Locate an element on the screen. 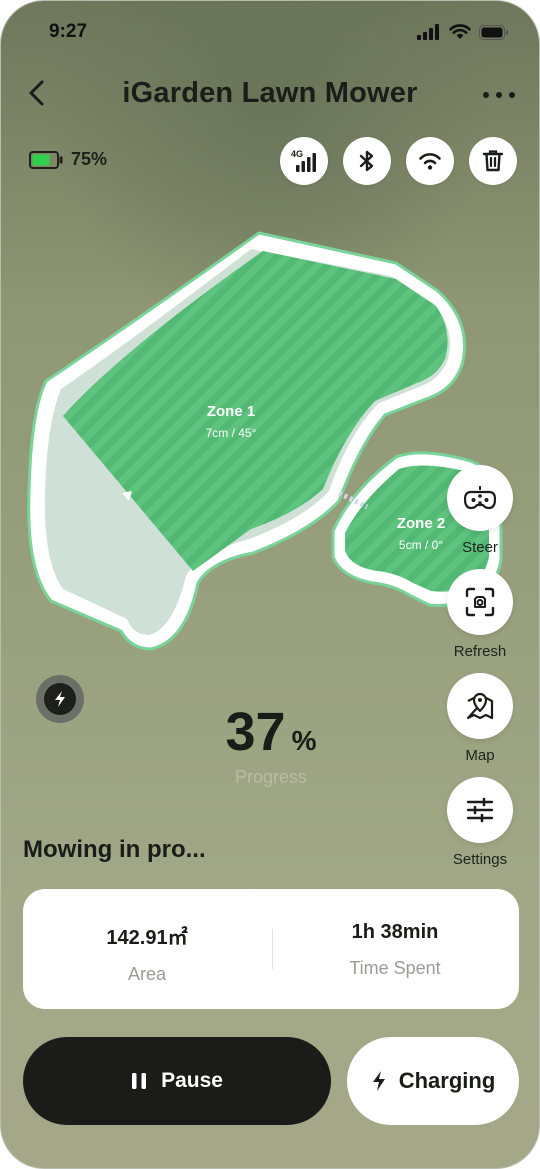  zone-1-label: Zone 1 7cm / 45° is located at coordinates (231, 421).